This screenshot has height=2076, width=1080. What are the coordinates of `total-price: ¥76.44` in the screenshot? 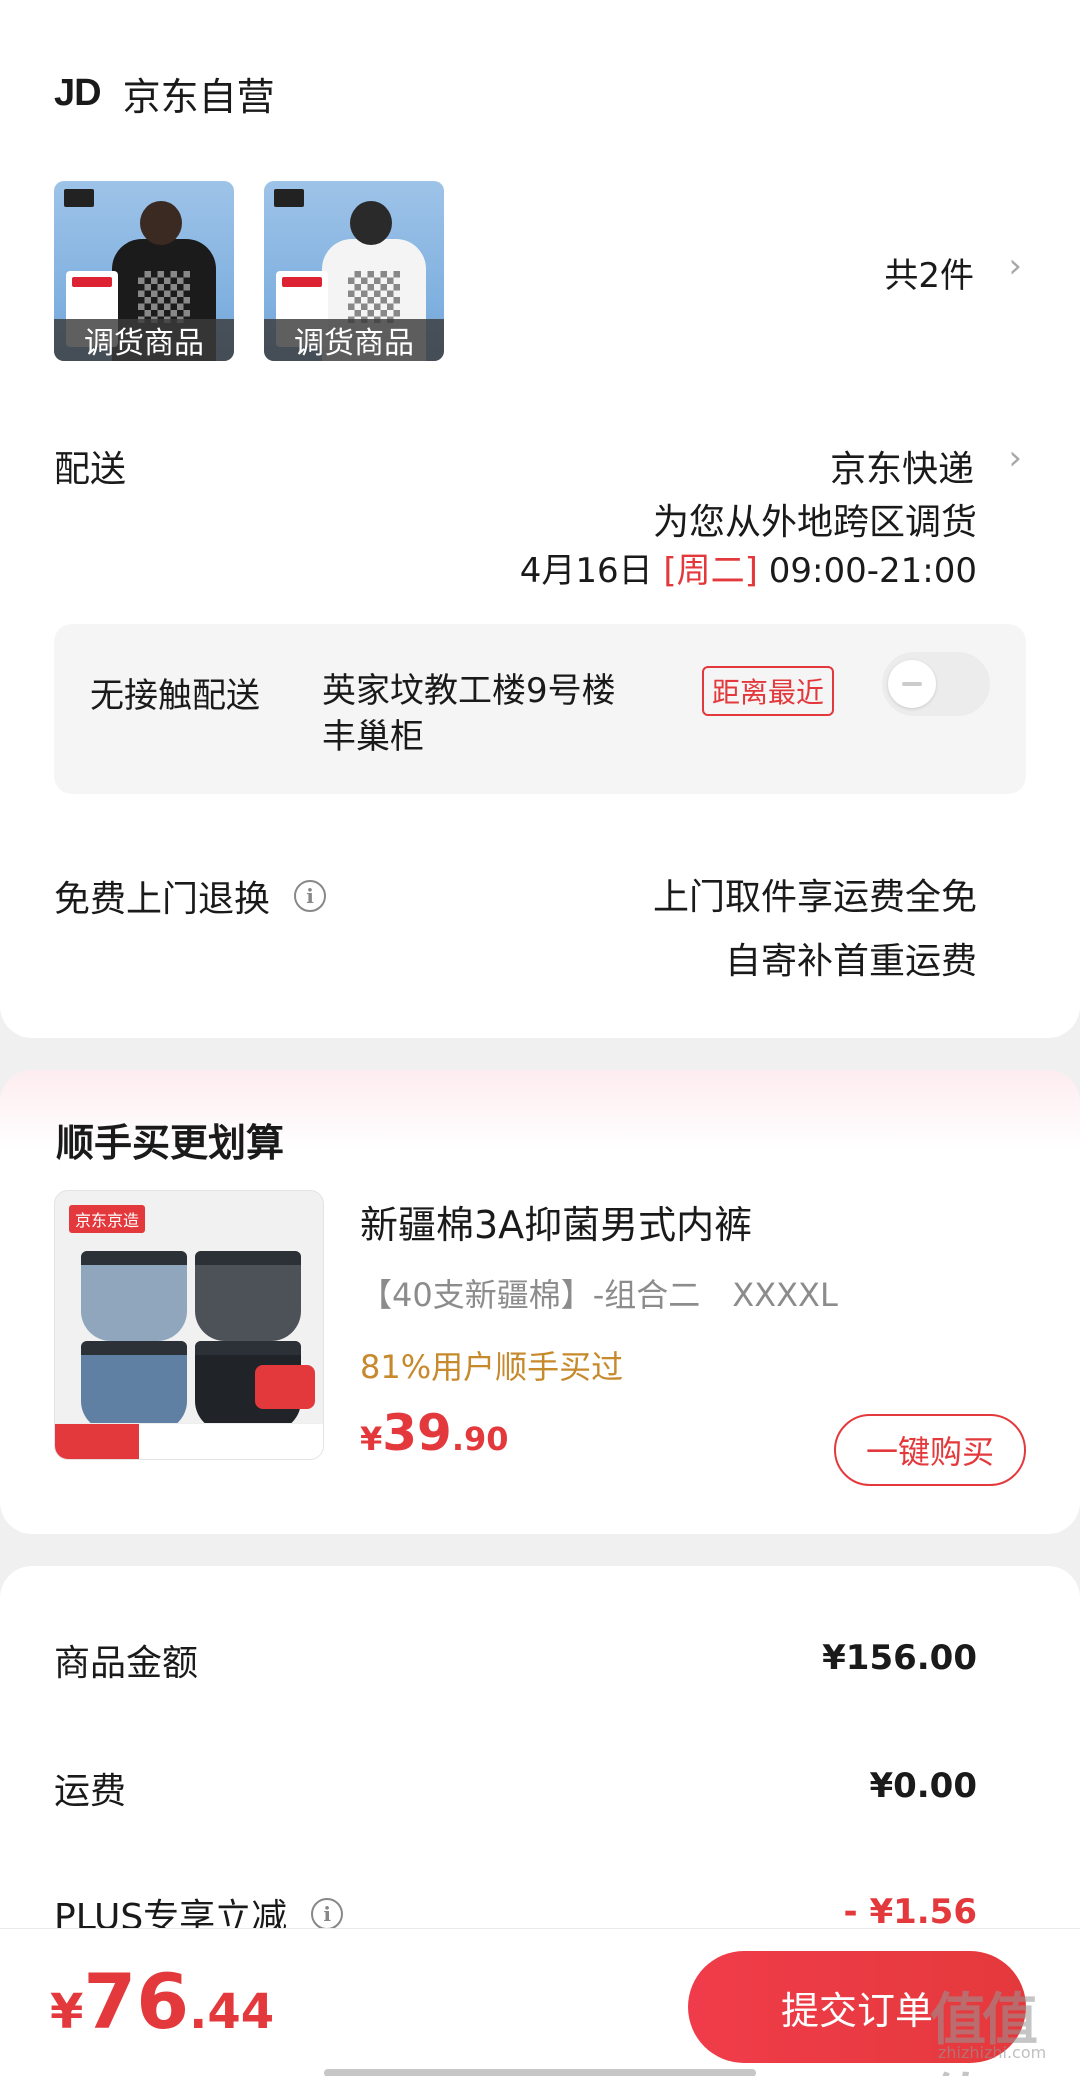 It's located at (162, 2001).